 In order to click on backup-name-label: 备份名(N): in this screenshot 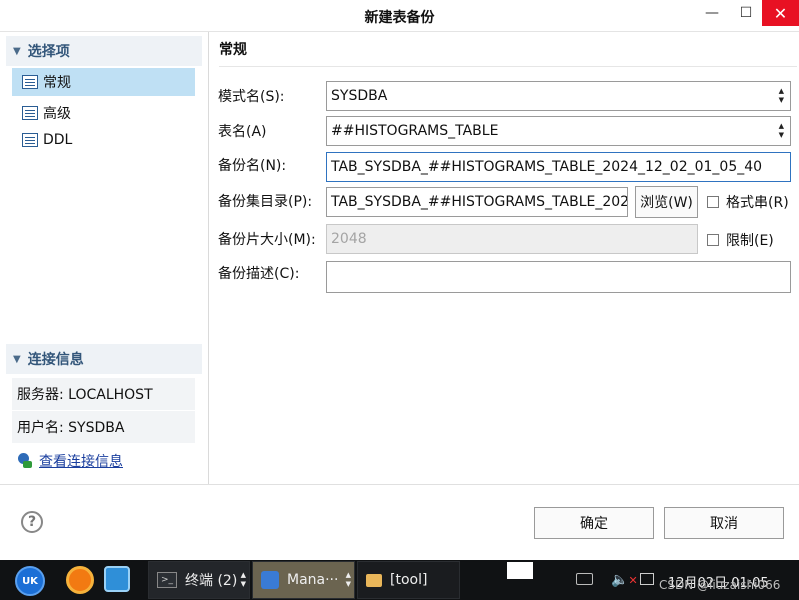, I will do `click(252, 166)`.